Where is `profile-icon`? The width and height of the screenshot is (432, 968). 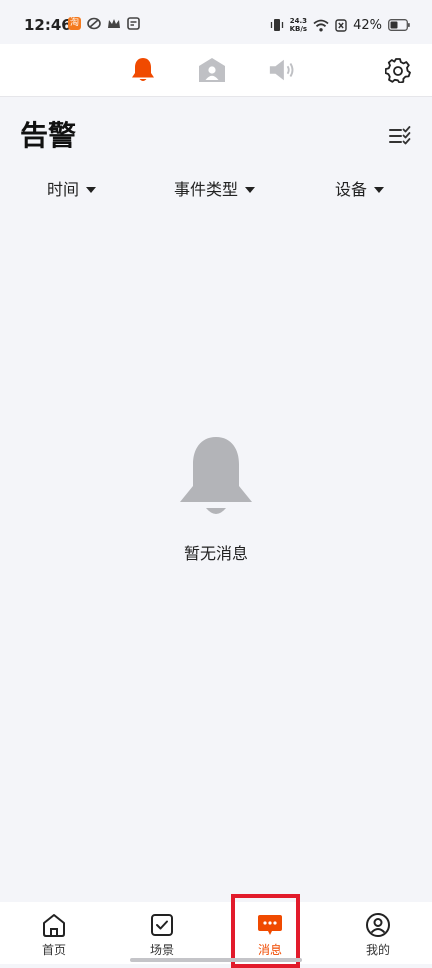 profile-icon is located at coordinates (378, 925).